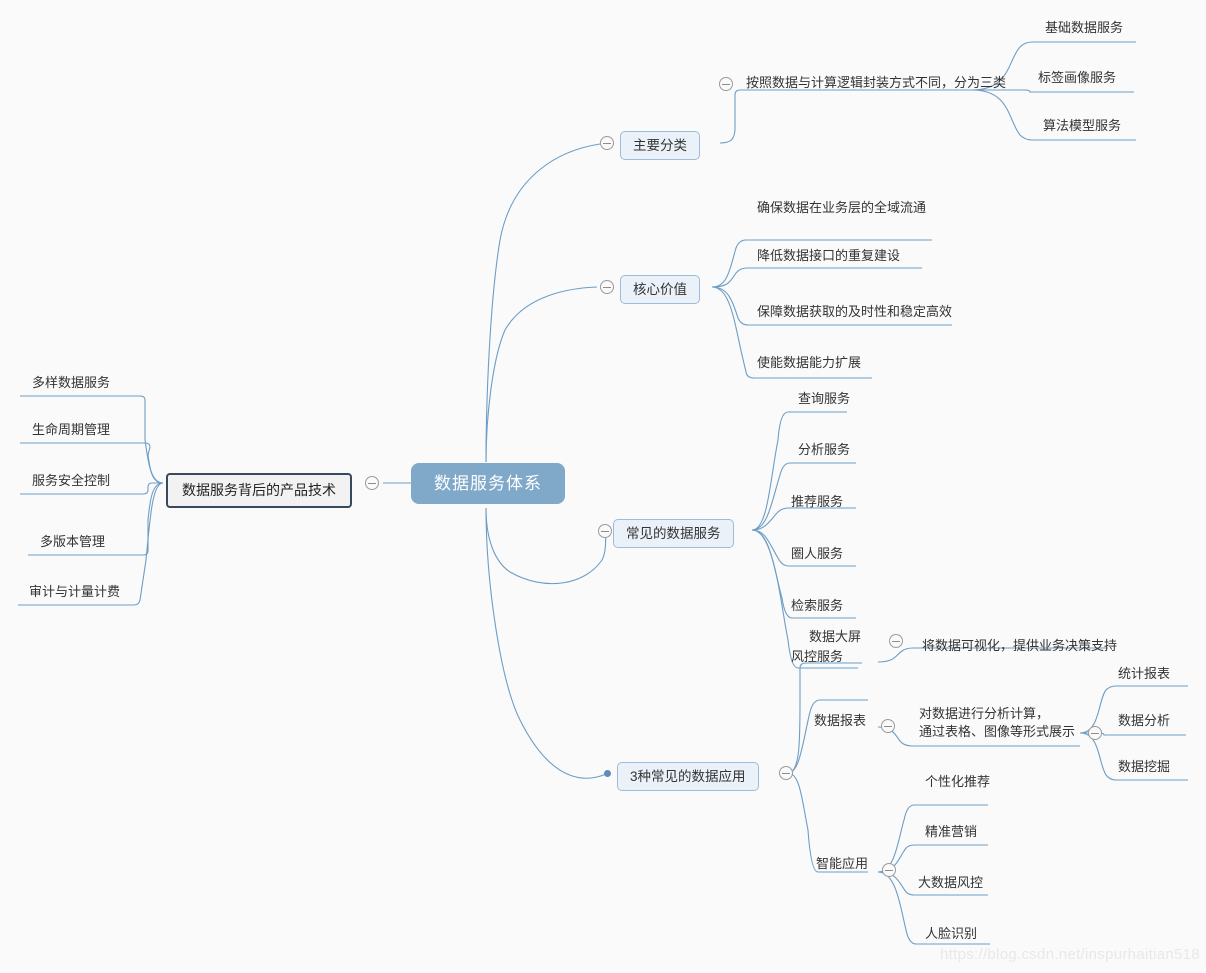 The image size is (1206, 973). Describe the element at coordinates (828, 256) in the screenshot. I see `leaf-node: 降低数据接口的重复建设` at that location.